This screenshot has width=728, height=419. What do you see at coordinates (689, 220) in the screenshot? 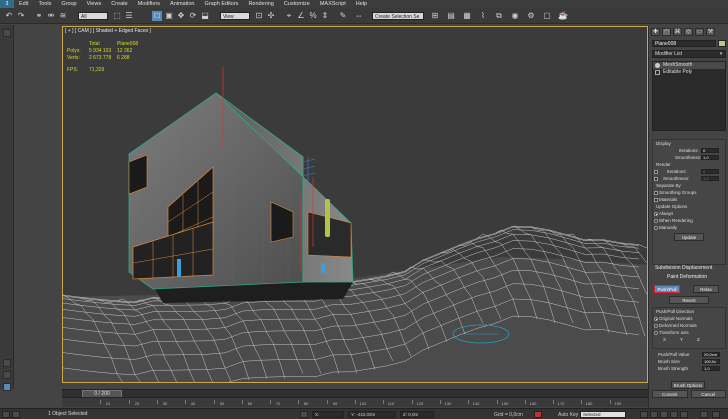
I see `update-when-rendering-row: When Rendering` at bounding box center [689, 220].